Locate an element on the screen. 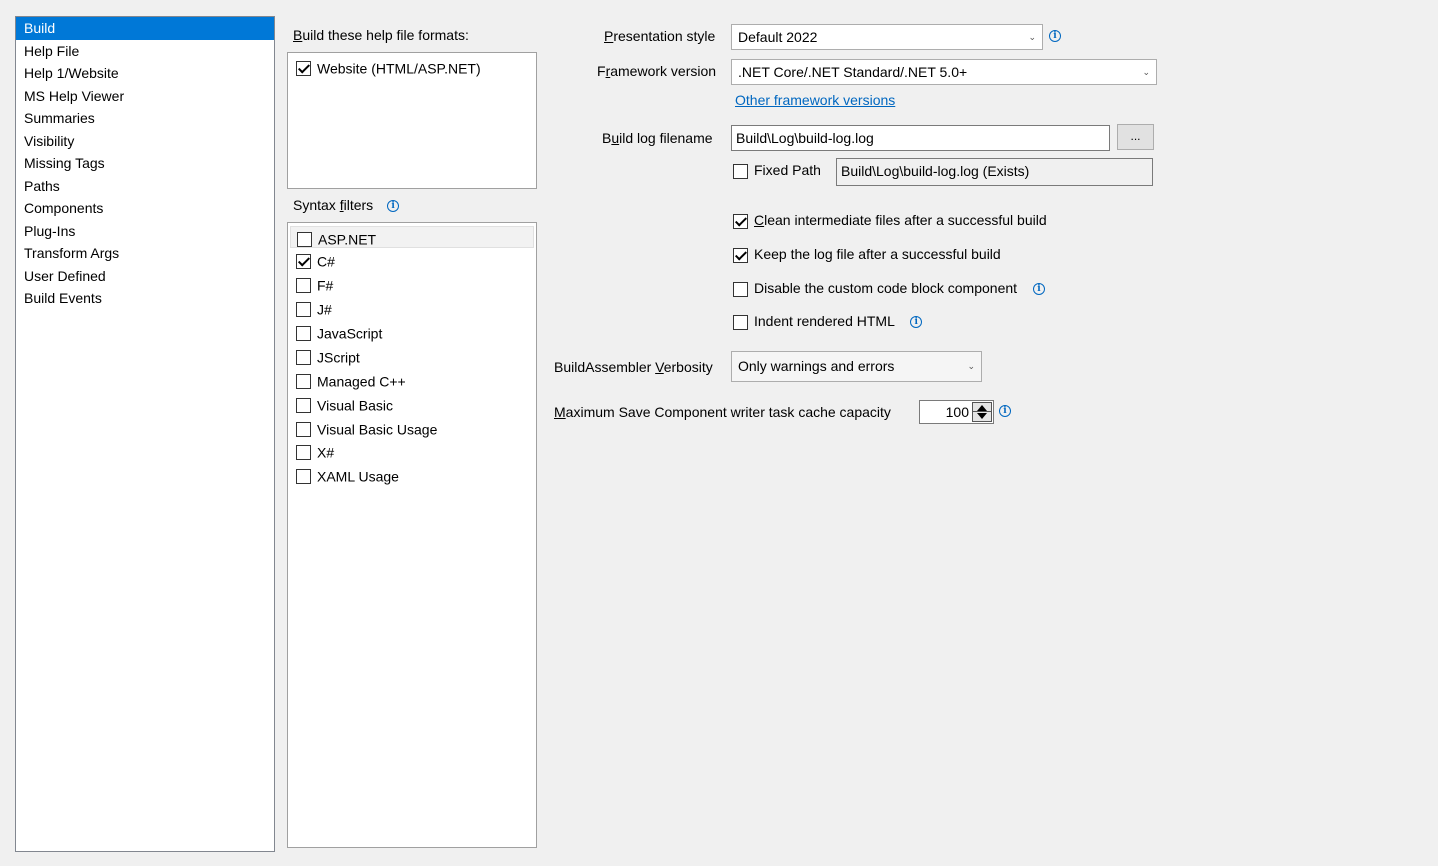 The height and width of the screenshot is (866, 1438). nav-item-ms-help-viewer: MS Help Viewer is located at coordinates (145, 96).